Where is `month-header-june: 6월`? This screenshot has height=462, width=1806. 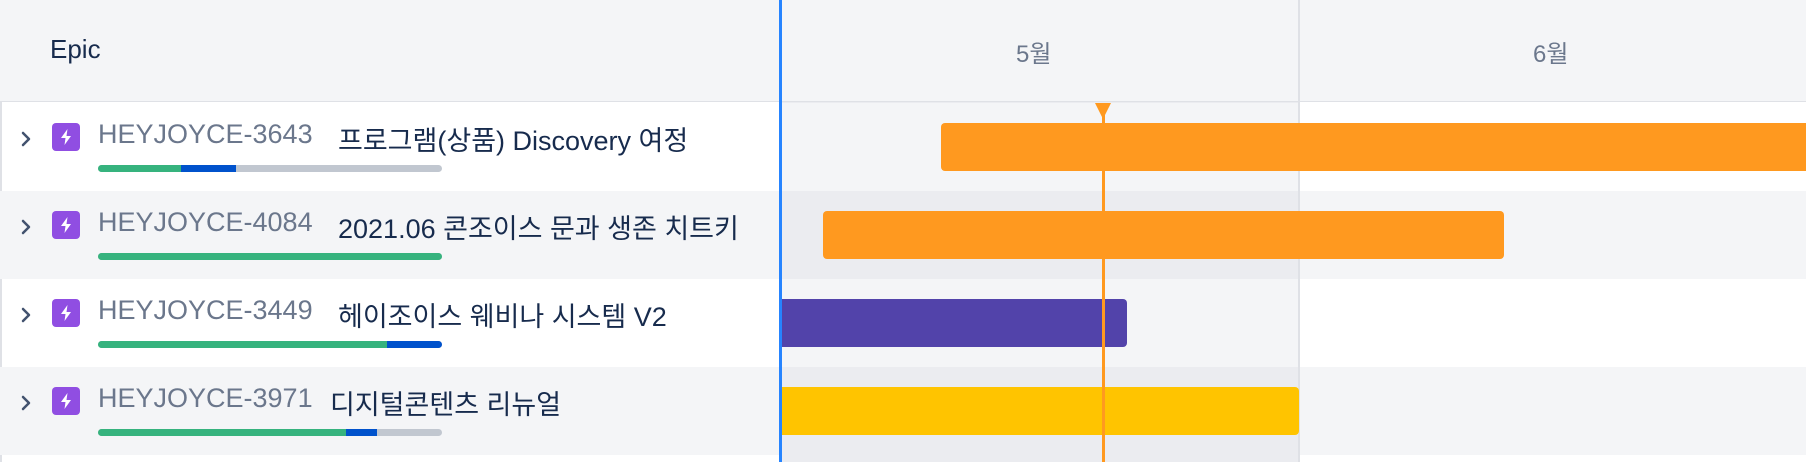
month-header-june: 6월 is located at coordinates (1552, 51).